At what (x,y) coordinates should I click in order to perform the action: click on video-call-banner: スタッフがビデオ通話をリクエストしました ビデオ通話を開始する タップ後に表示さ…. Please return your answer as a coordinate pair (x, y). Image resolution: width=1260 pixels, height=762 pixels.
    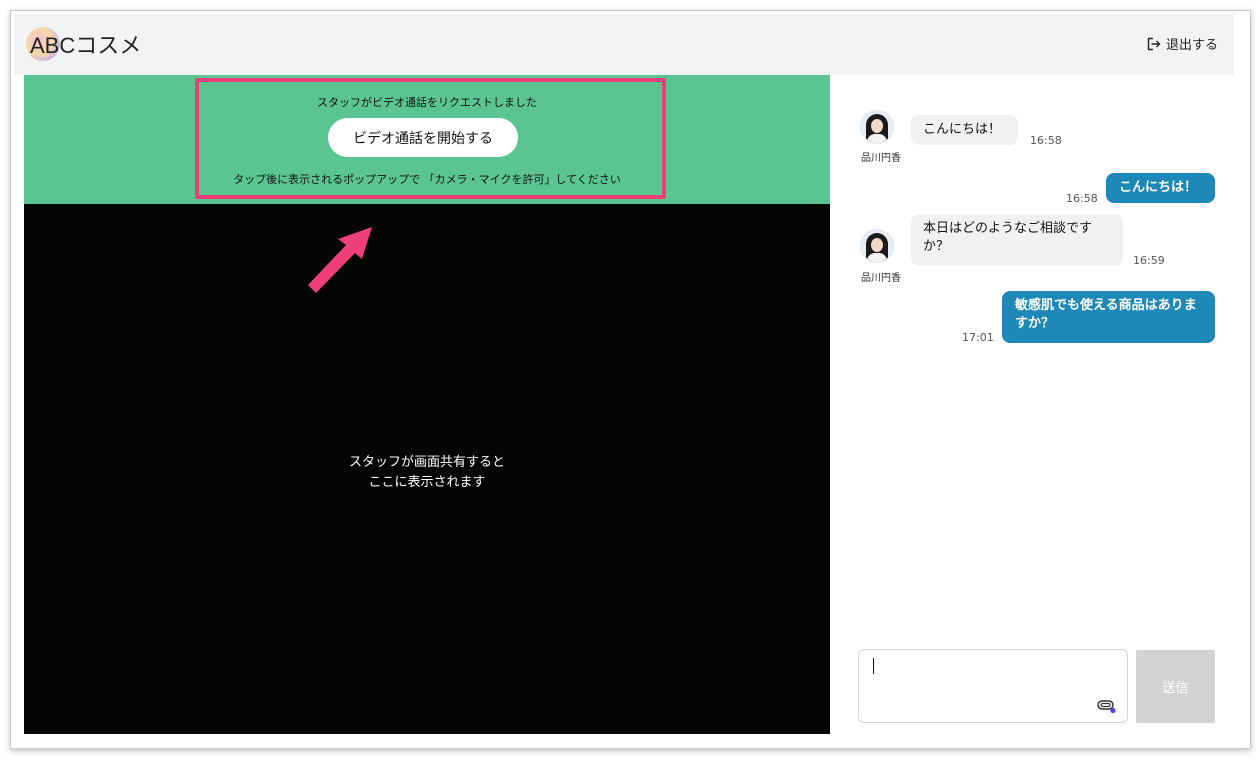
    Looking at the image, I should click on (427, 139).